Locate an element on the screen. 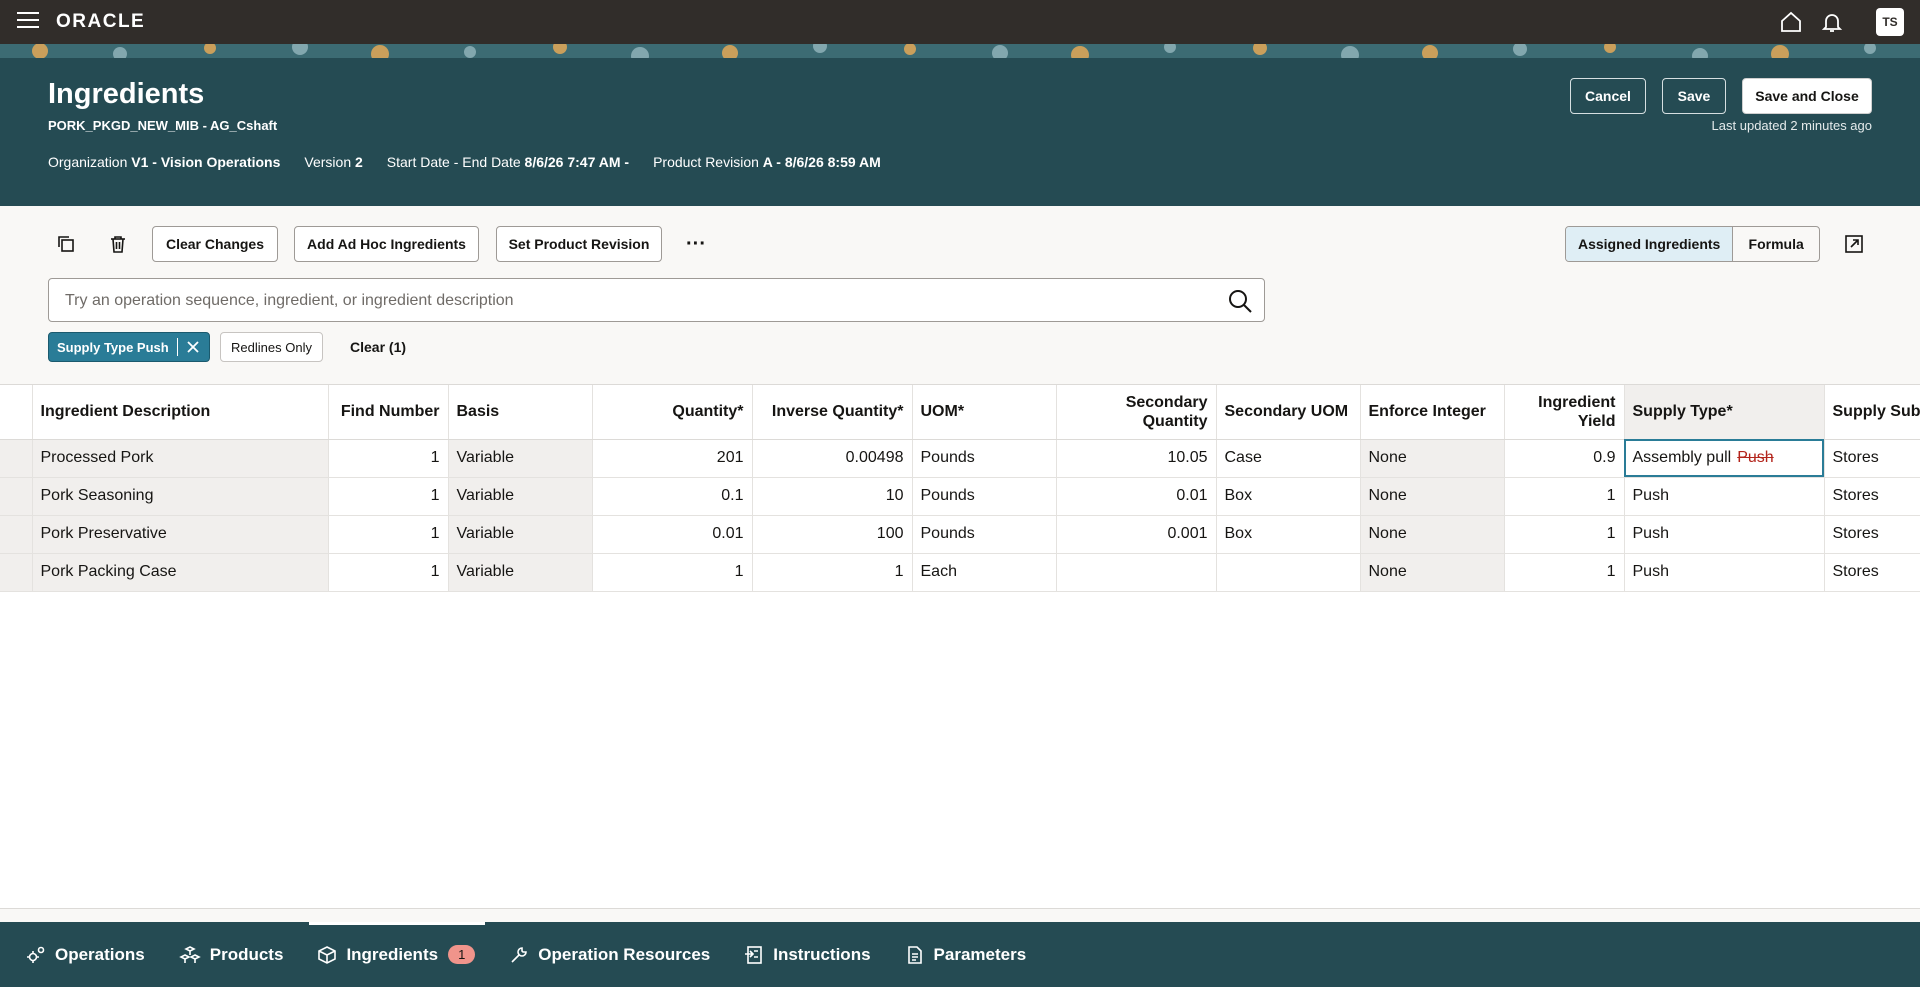 This screenshot has width=1920, height=987. clear-filters-link: Clear (1) is located at coordinates (378, 347).